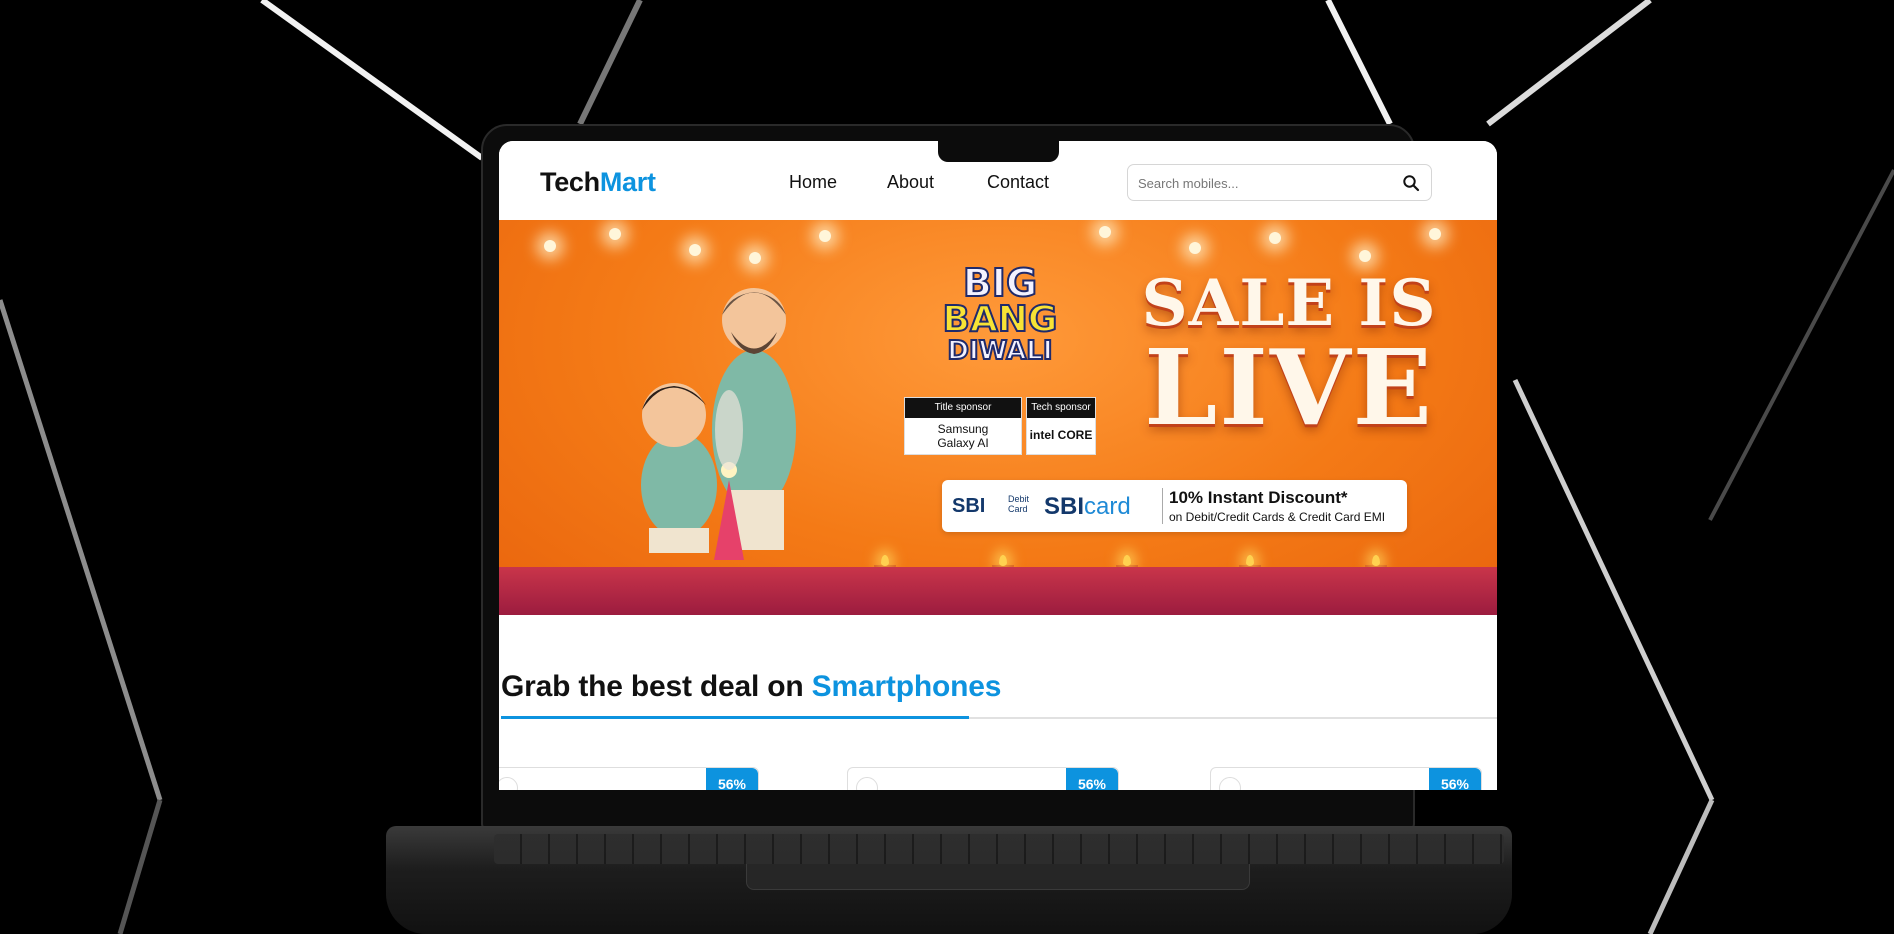 This screenshot has height=934, width=1894. I want to click on section-title-main: Grab the best deal on, so click(656, 686).